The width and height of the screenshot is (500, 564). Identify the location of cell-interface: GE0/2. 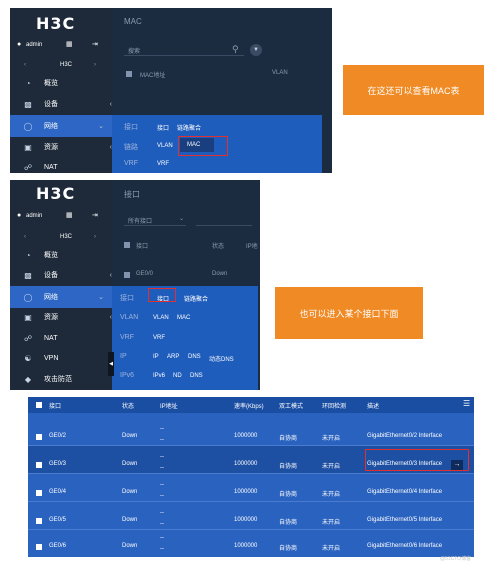
(58, 436).